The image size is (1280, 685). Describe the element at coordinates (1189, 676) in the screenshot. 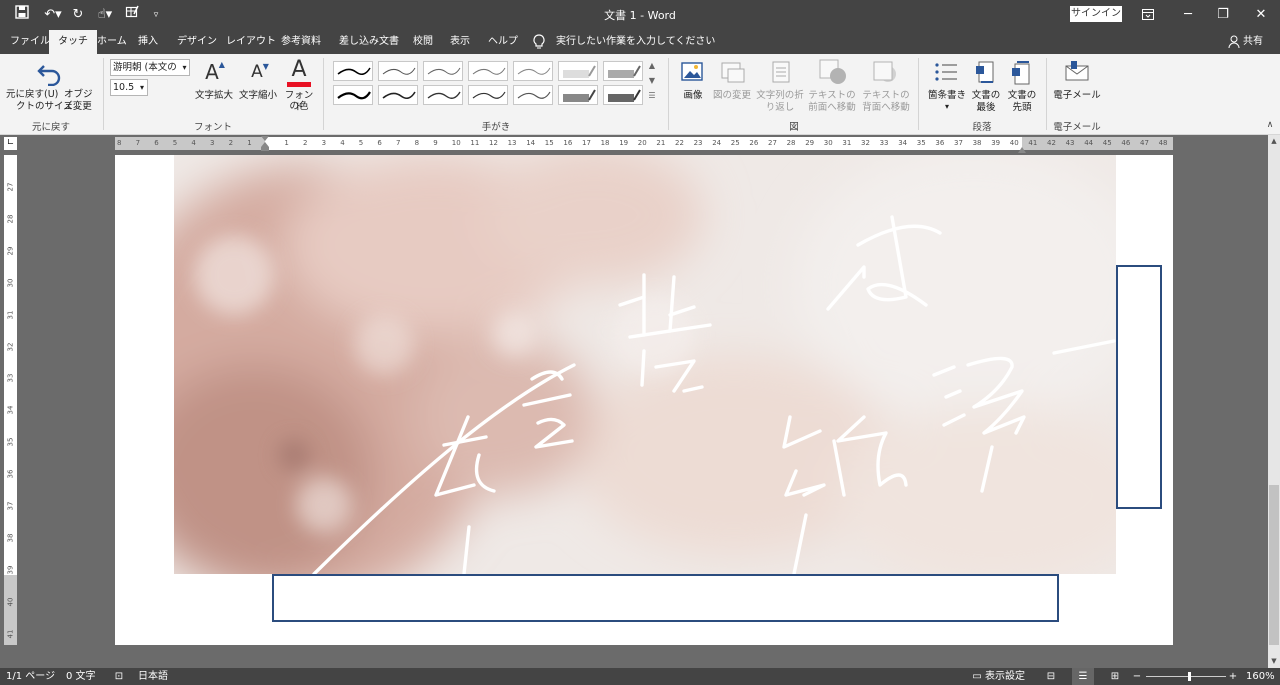

I see `zoom-slider-thumb` at that location.